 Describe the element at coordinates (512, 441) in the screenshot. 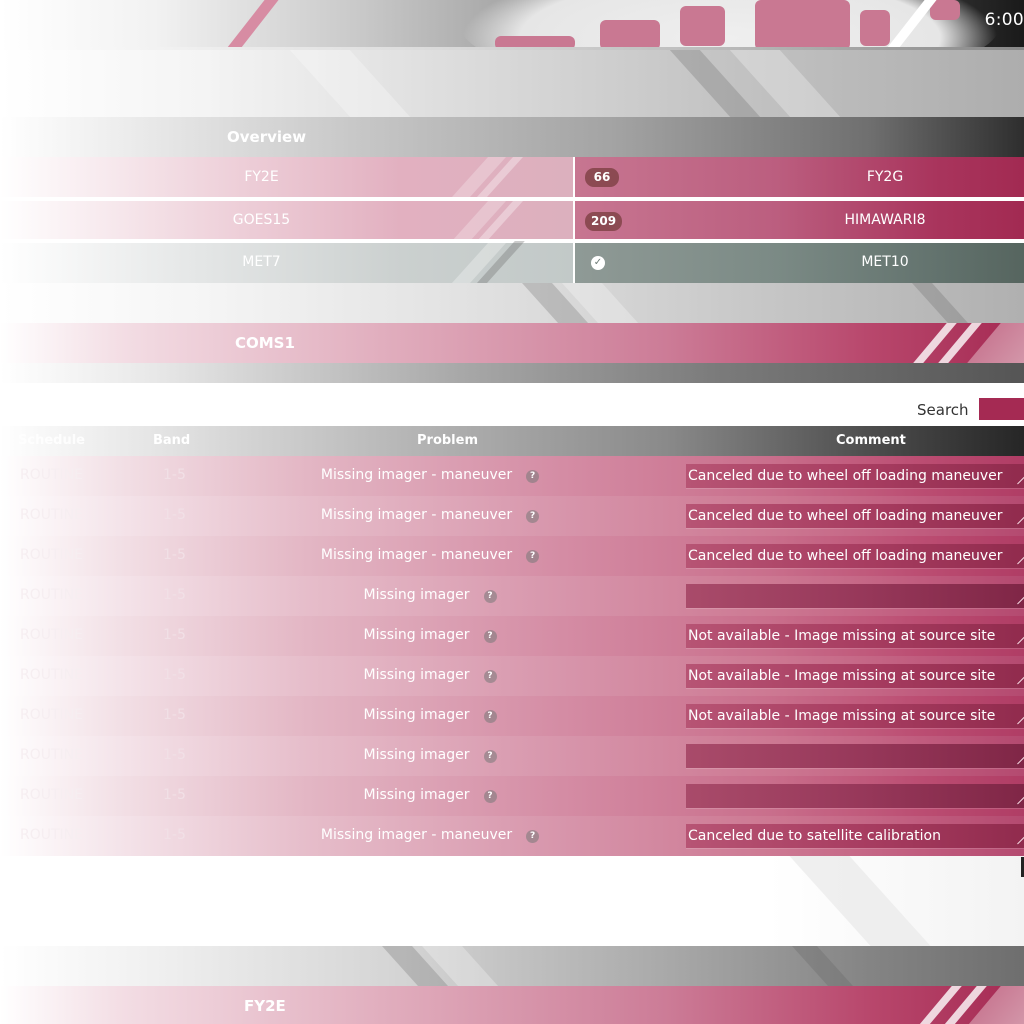

I see `table-header: Schedule Band Problem Comment` at that location.